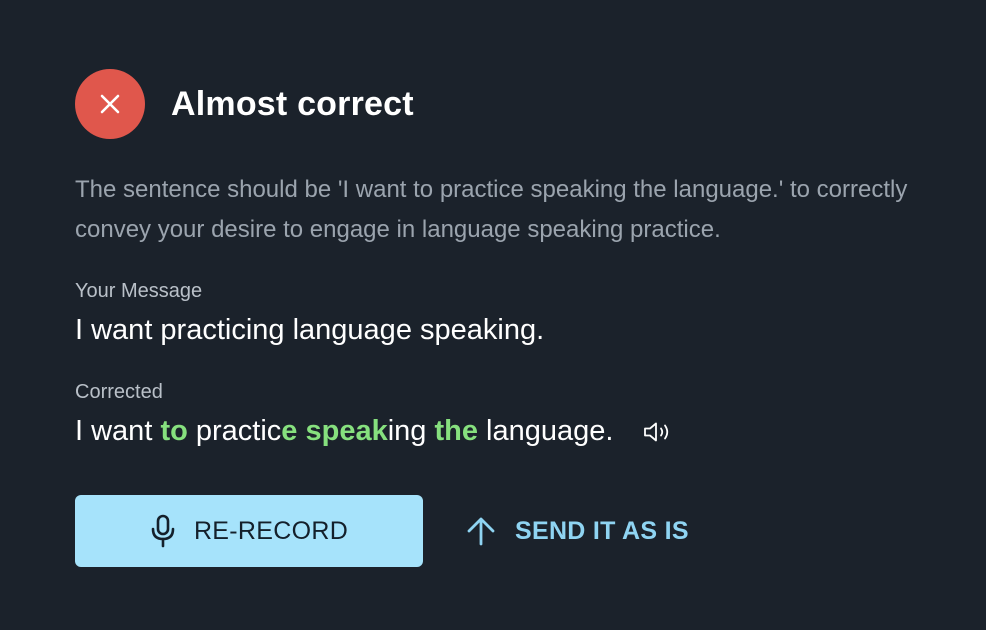 This screenshot has width=986, height=630. I want to click on corrected-label: Corrected, so click(119, 392).